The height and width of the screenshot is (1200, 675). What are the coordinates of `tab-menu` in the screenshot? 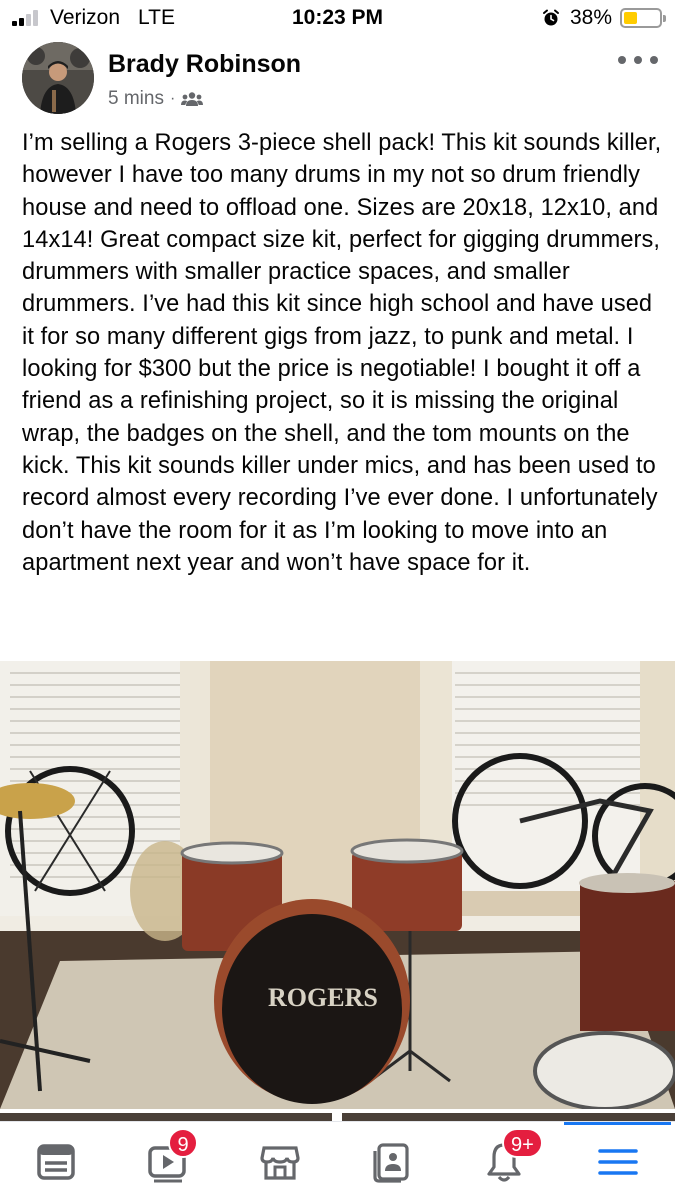 It's located at (617, 1161).